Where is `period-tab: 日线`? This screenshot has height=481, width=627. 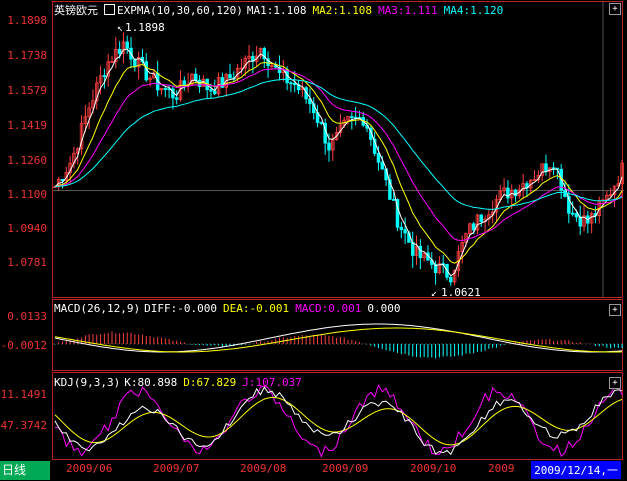
period-tab: 日线 is located at coordinates (25, 470).